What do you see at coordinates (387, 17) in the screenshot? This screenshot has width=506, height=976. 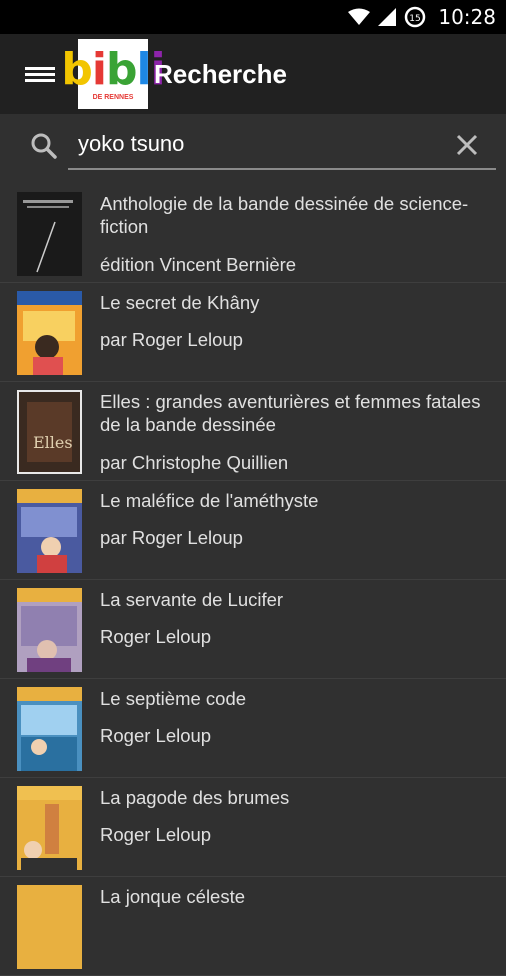 I see `cell-signal-icon` at bounding box center [387, 17].